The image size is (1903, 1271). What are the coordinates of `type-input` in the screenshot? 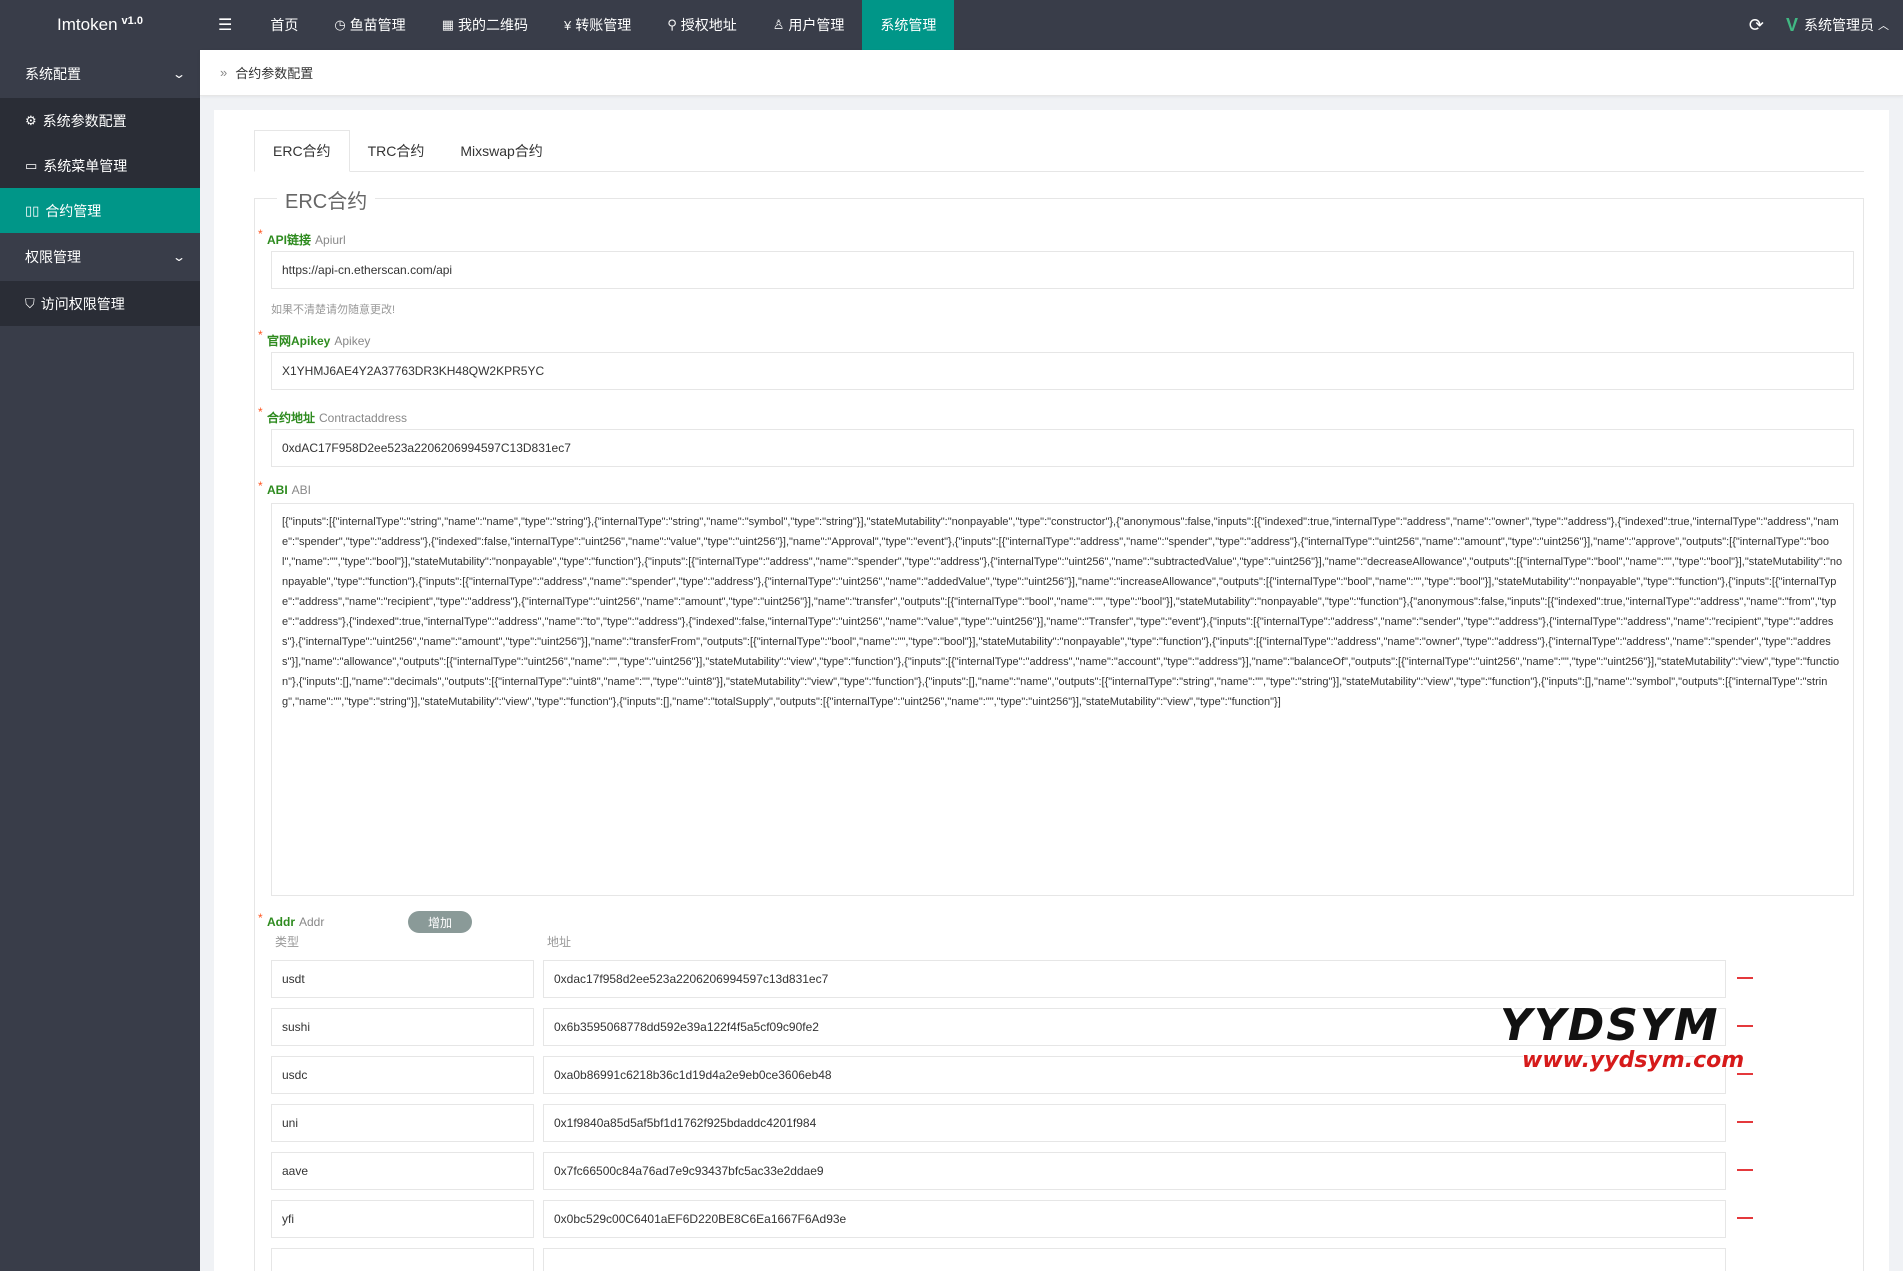 It's located at (402, 1259).